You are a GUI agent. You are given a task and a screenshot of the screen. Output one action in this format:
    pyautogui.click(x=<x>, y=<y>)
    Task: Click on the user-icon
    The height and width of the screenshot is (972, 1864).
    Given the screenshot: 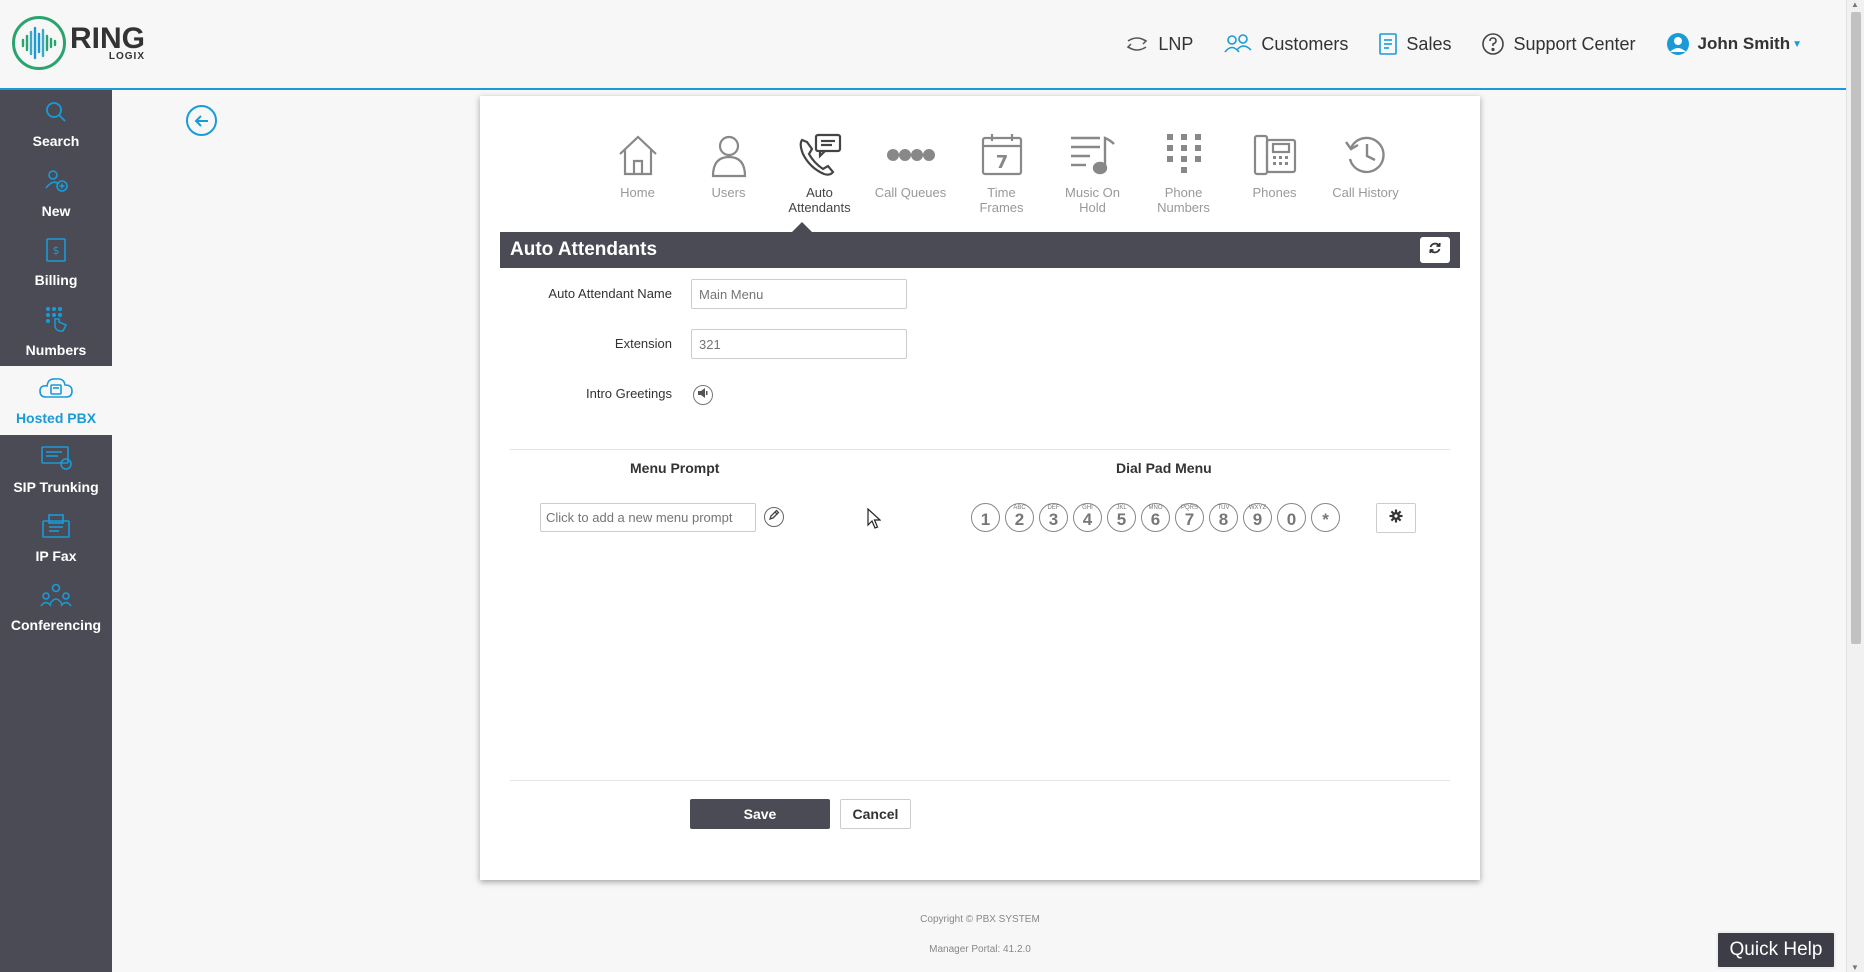 What is the action you would take?
    pyautogui.click(x=729, y=157)
    